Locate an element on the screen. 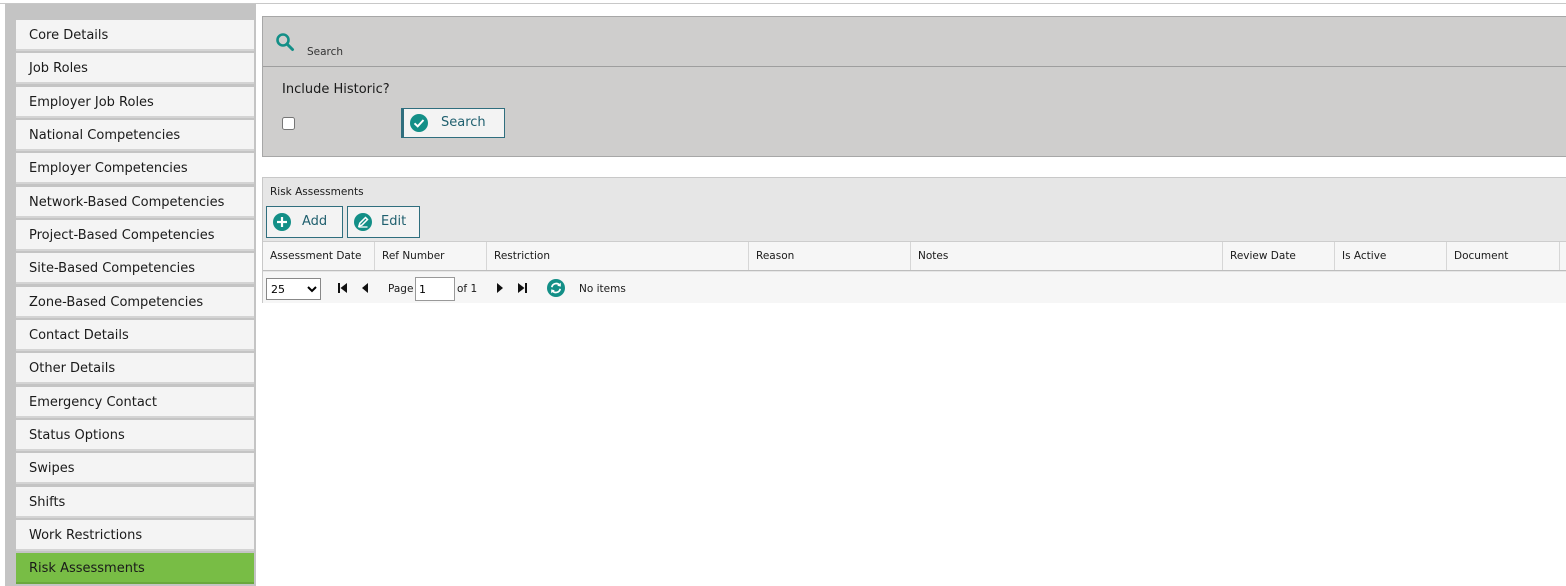  next-page-icon is located at coordinates (500, 287).